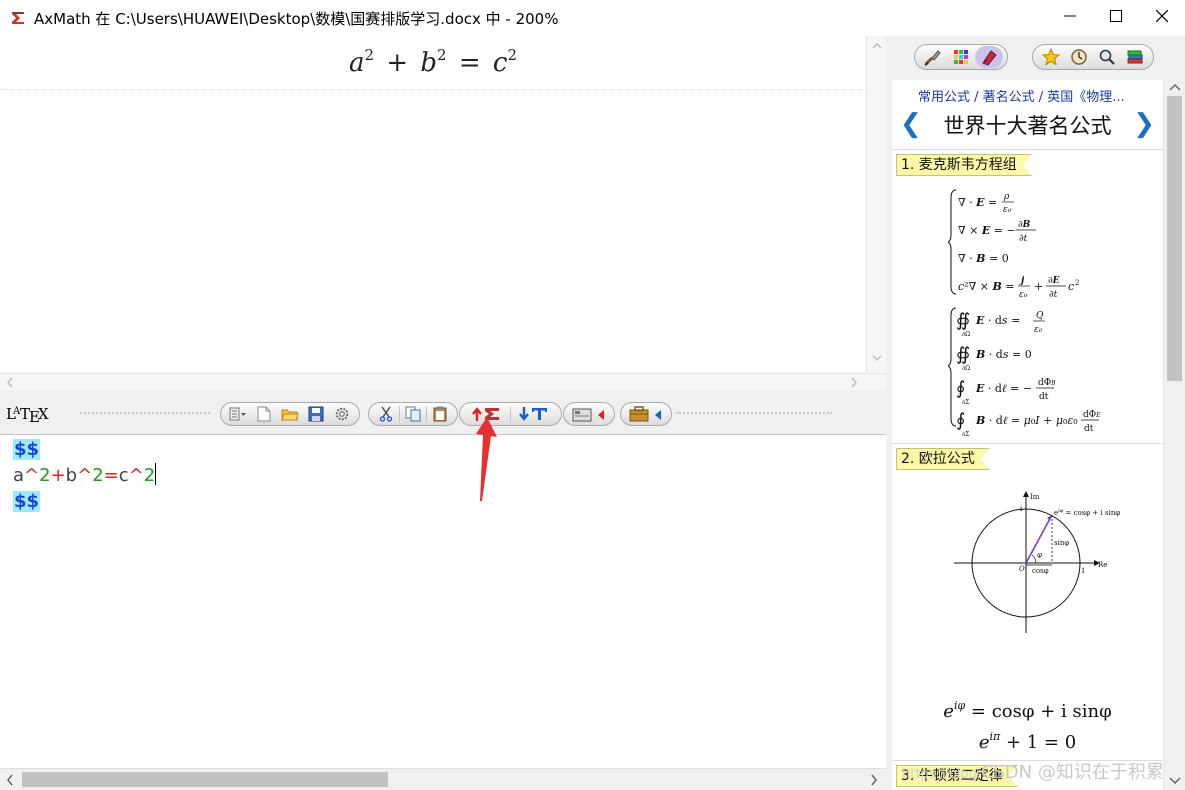 The height and width of the screenshot is (790, 1185). What do you see at coordinates (136, 475) in the screenshot?
I see `code-caret-3: ^` at bounding box center [136, 475].